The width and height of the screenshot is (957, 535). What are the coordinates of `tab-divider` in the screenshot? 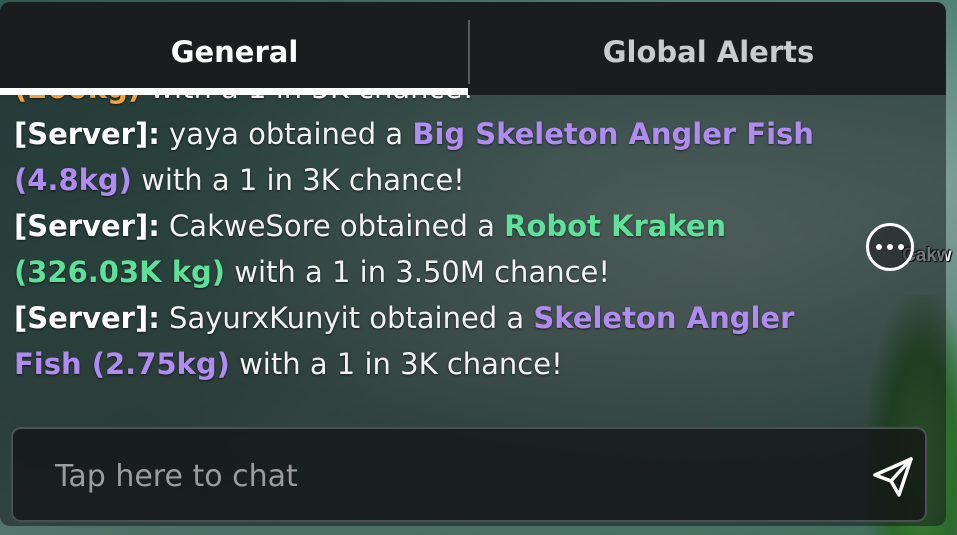 It's located at (469, 52).